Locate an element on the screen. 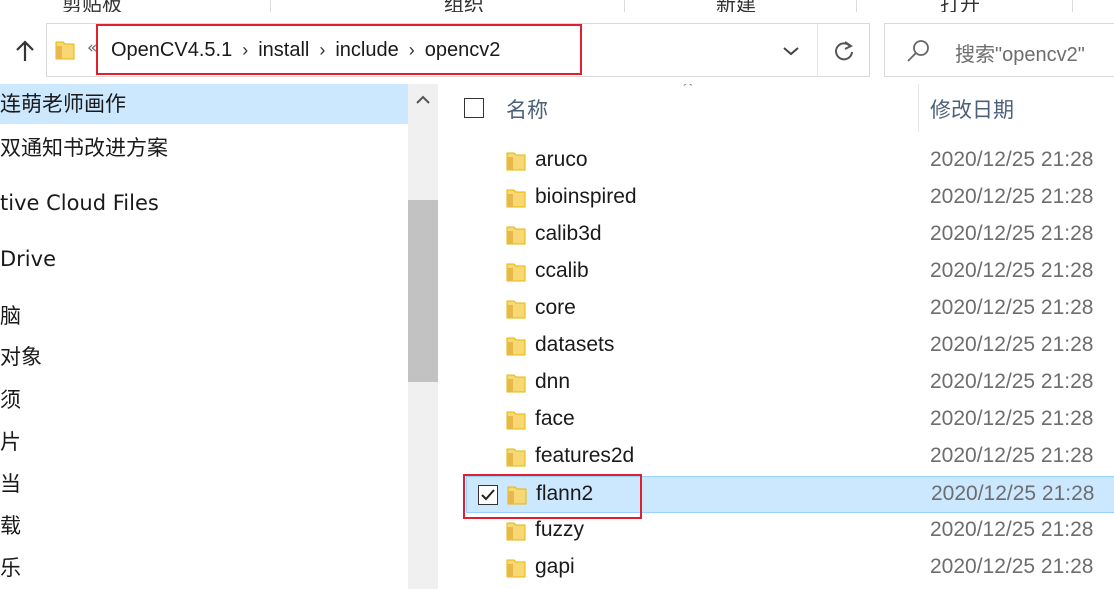 This screenshot has width=1114, height=589. file-name: fuzzy is located at coordinates (559, 530).